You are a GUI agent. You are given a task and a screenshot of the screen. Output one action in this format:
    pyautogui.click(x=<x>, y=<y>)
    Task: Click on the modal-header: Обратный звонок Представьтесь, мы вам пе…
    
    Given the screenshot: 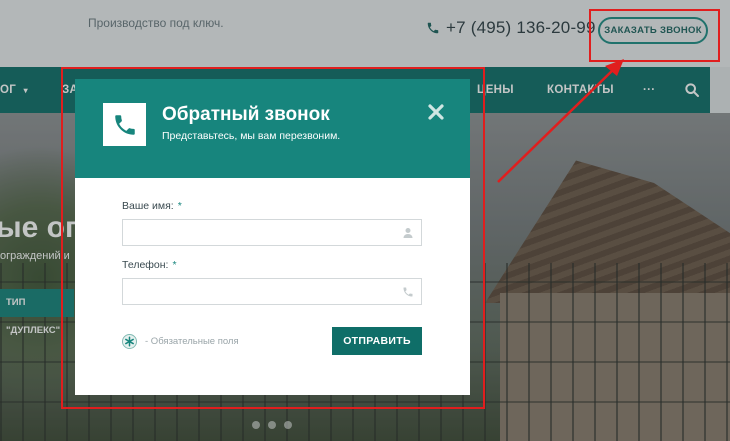 What is the action you would take?
    pyautogui.click(x=272, y=128)
    